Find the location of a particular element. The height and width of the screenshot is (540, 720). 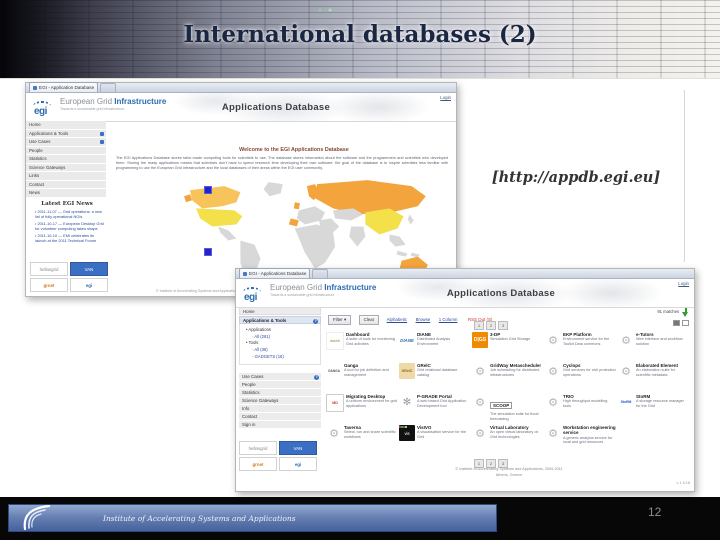

tab-title: EGI - Applications Database is located at coordinates (278, 273).